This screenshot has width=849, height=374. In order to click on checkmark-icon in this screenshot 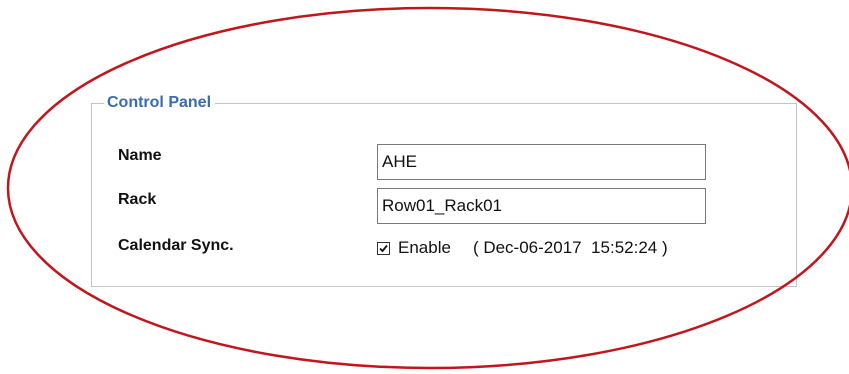, I will do `click(383, 248)`.